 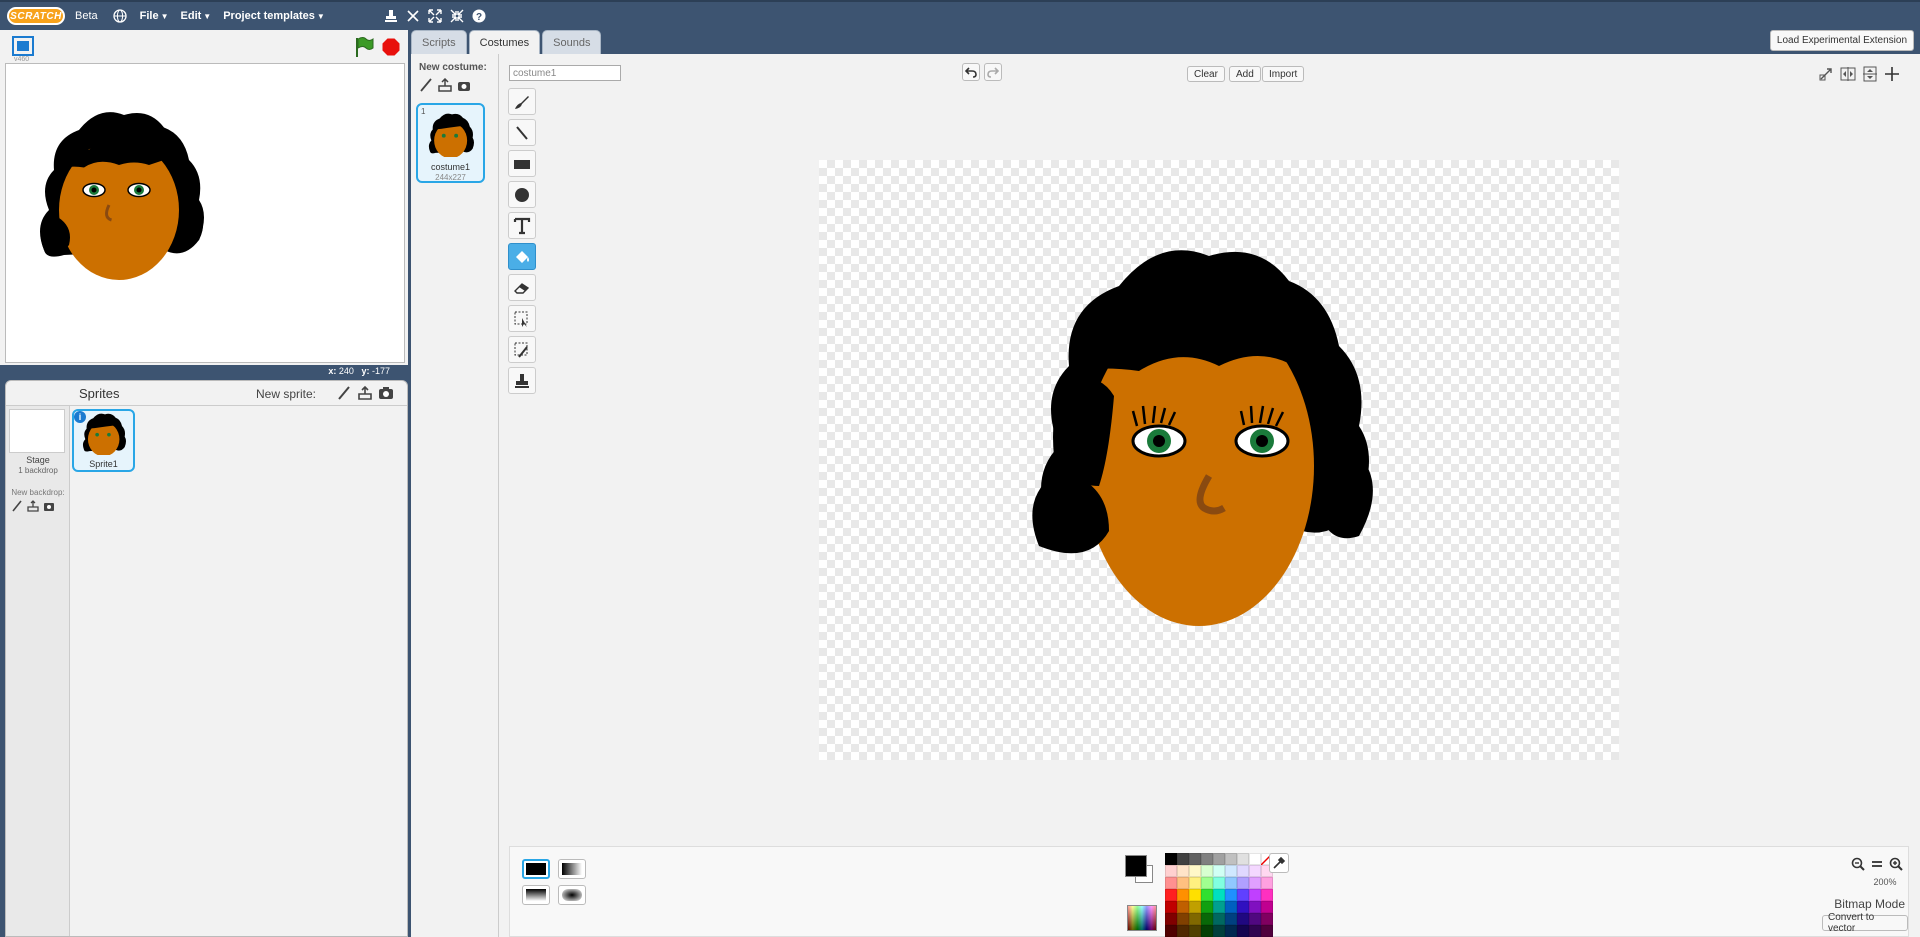 I want to click on color-picker, so click(x=1142, y=918).